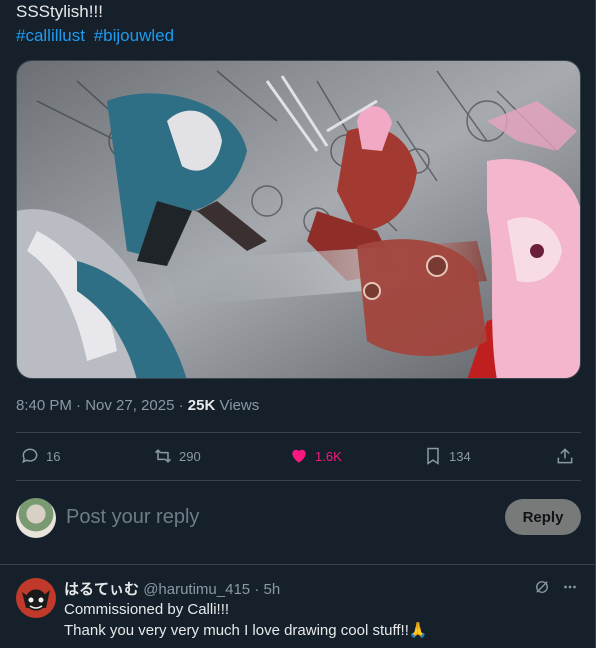 The image size is (596, 648). I want to click on divider-bottom, so click(298, 480).